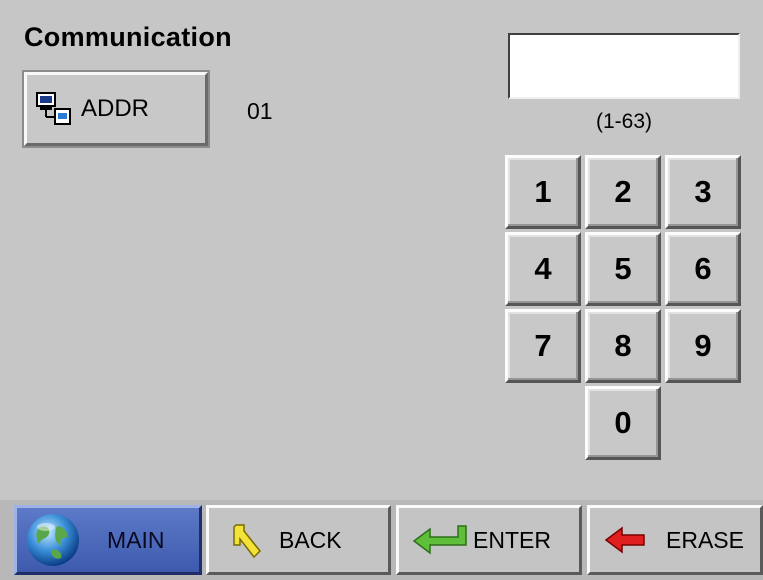 This screenshot has width=763, height=580. I want to click on addr-button: ADDR, so click(116, 109).